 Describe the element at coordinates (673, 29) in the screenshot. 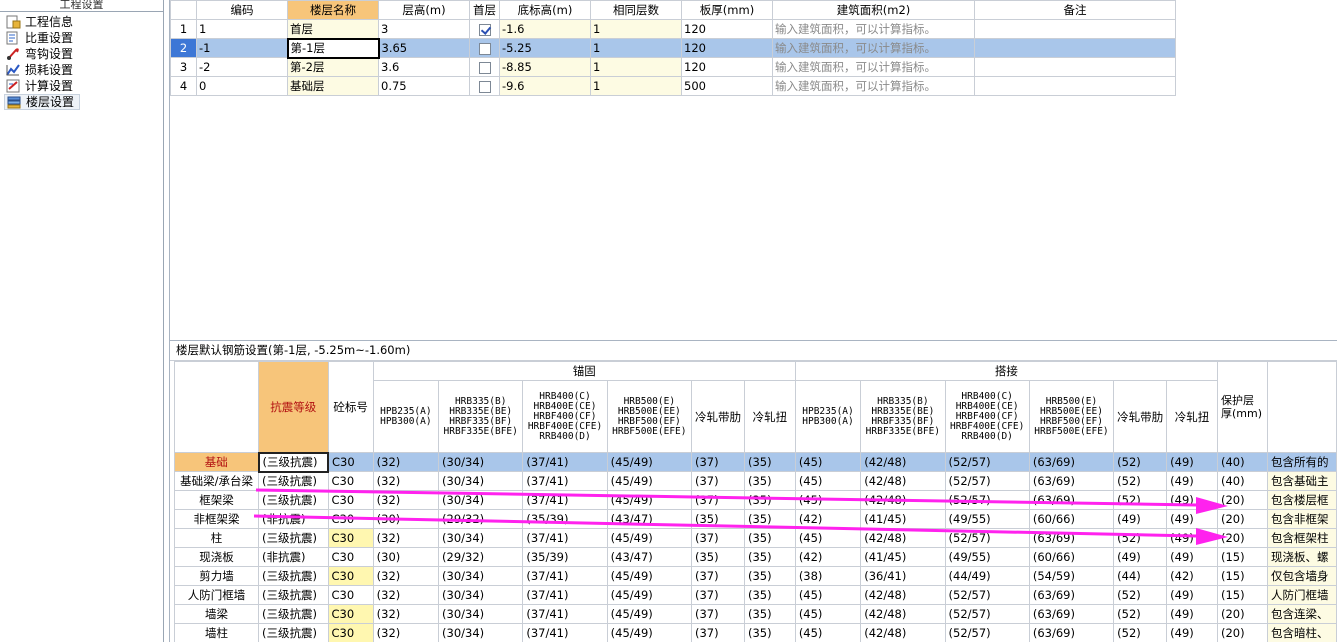

I see `floor-row: 1 1 首层 3 -1.6 1 120 输入建筑面积，可以计算指标。` at that location.